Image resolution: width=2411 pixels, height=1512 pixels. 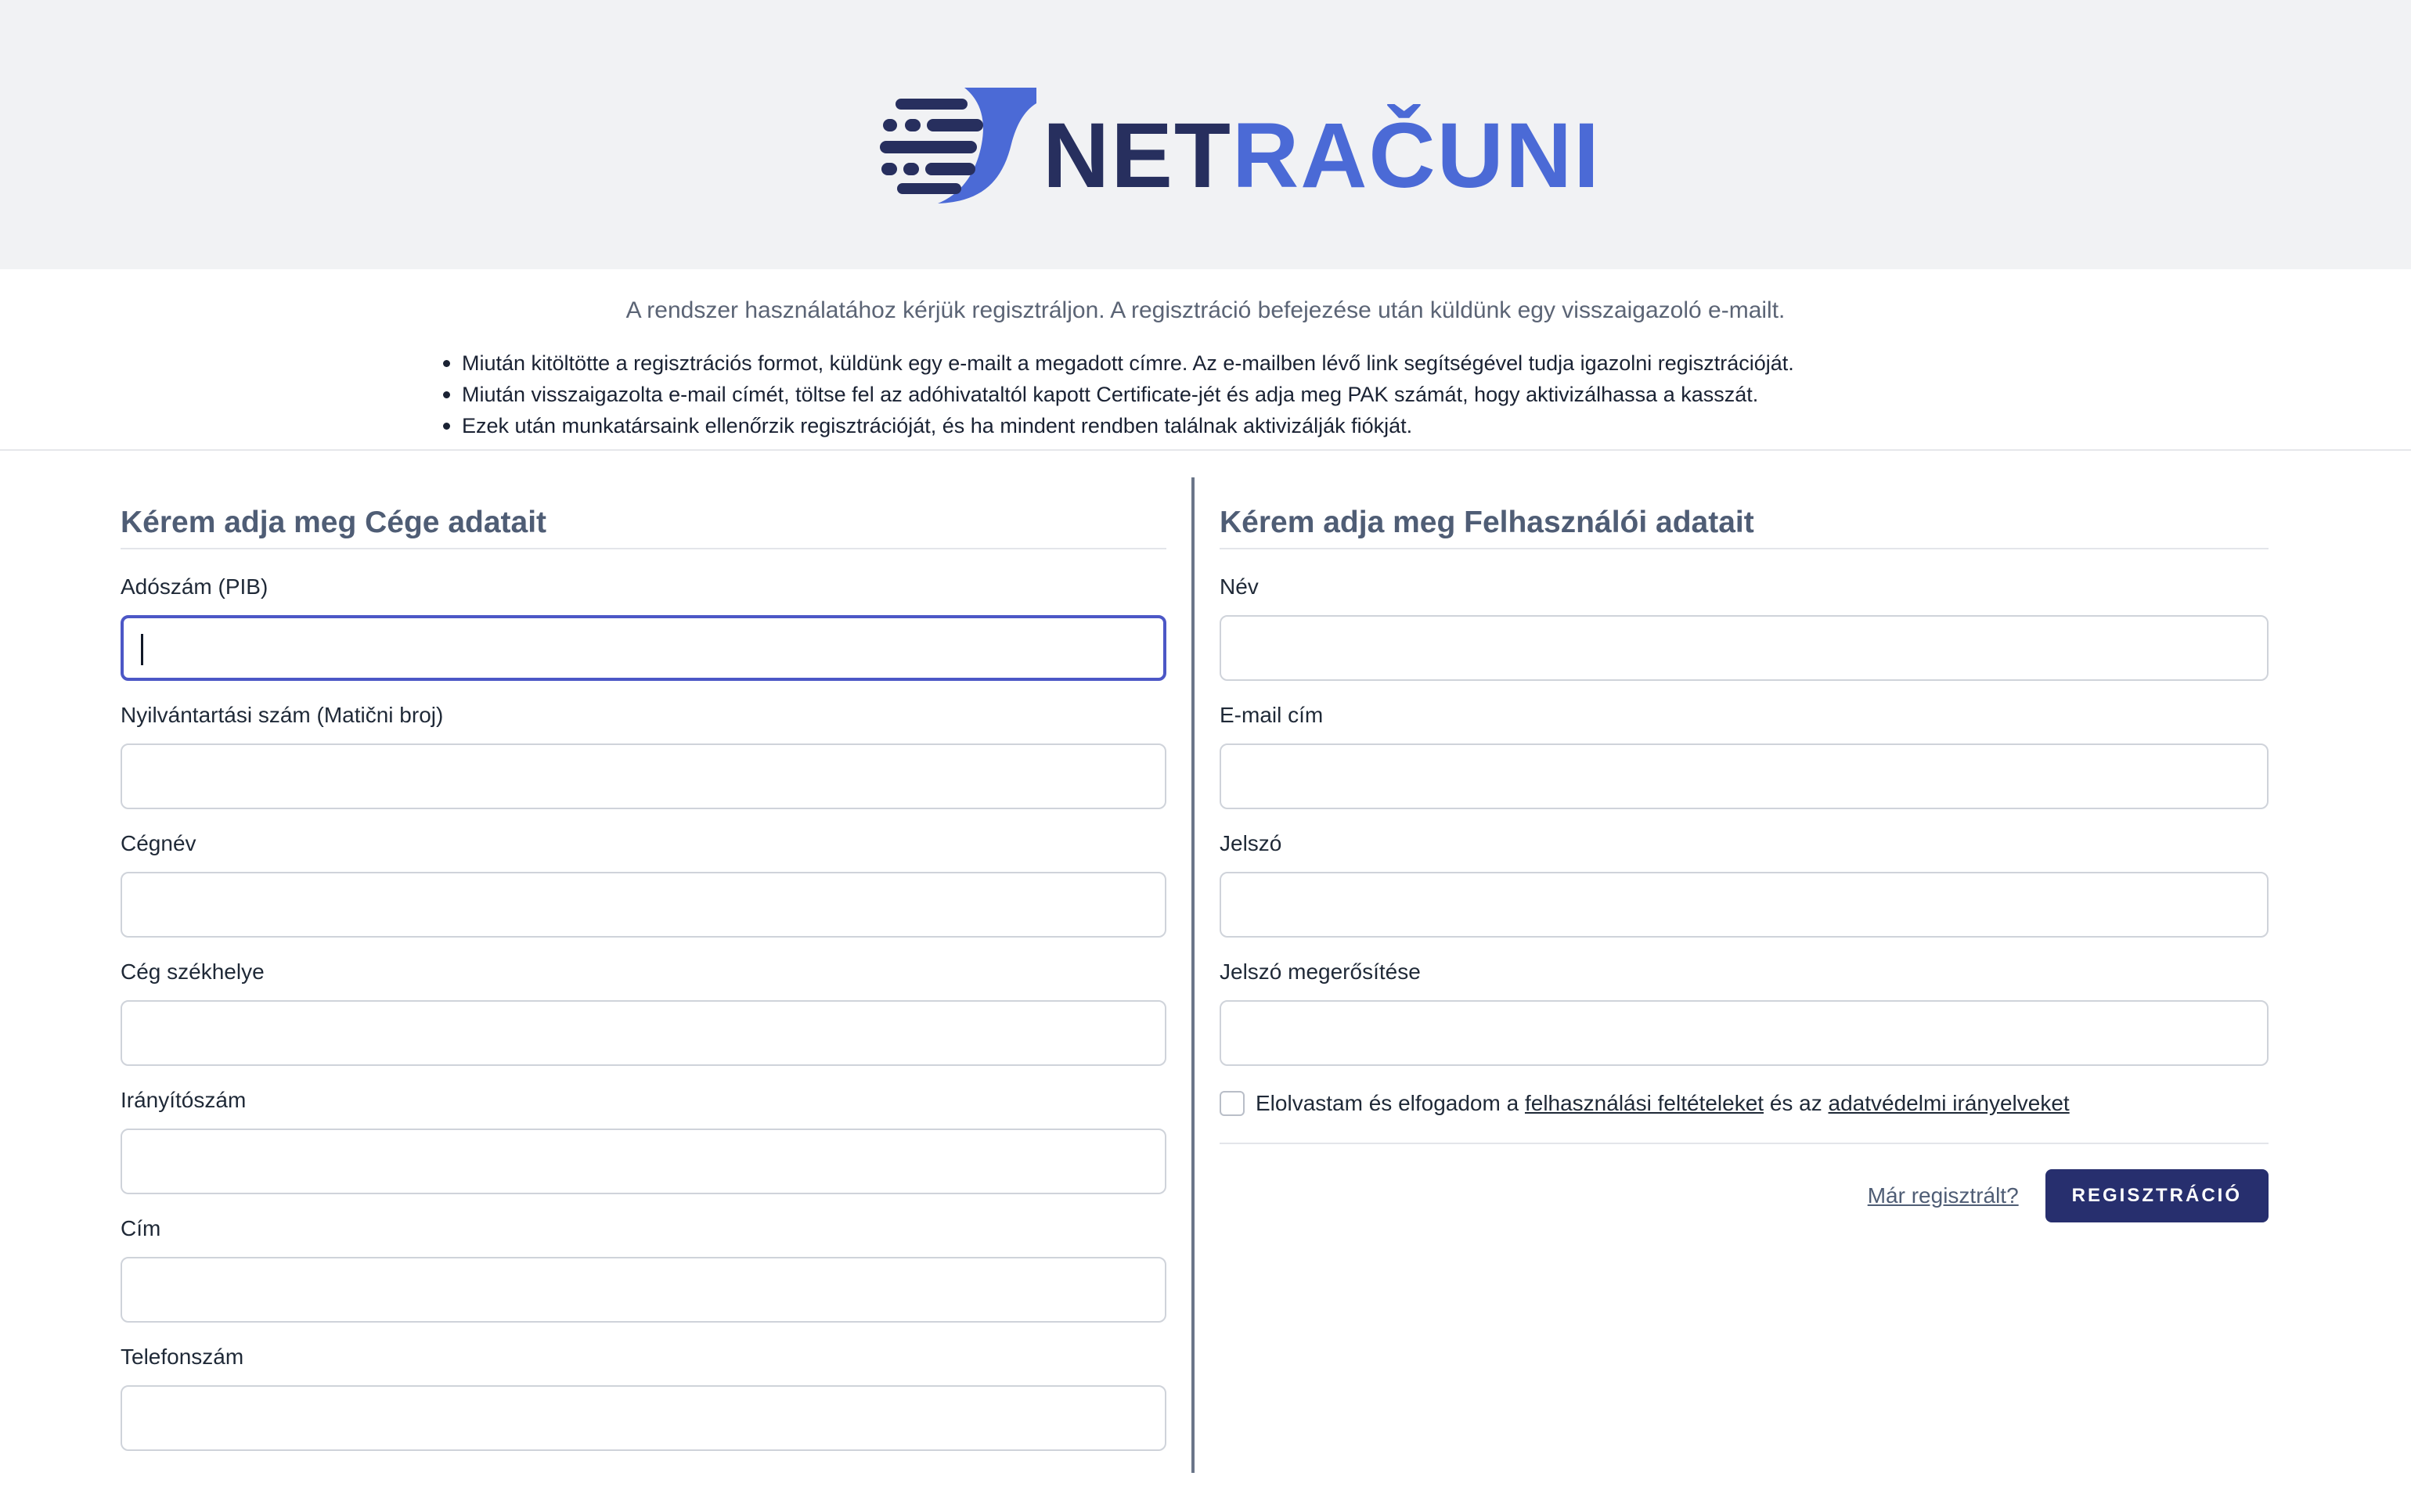 I want to click on company-seat-field: Cég székhelye, so click(x=644, y=1012).